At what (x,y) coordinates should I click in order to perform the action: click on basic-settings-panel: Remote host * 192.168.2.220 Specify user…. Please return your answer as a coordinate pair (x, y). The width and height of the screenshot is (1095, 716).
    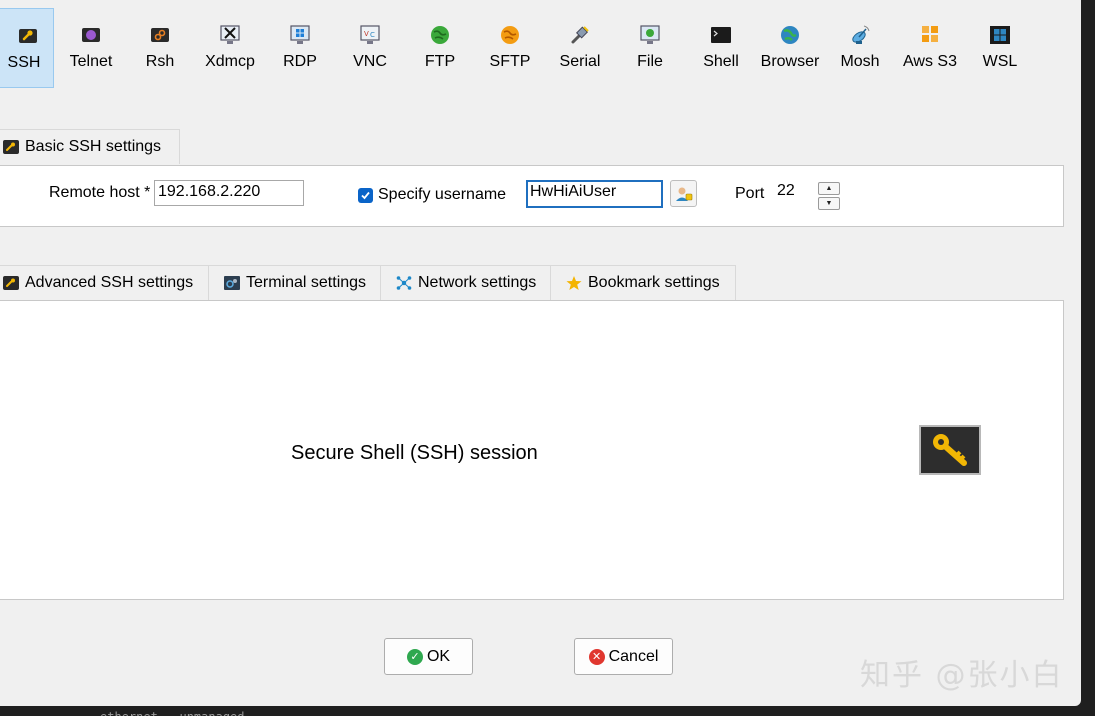
    Looking at the image, I should click on (532, 196).